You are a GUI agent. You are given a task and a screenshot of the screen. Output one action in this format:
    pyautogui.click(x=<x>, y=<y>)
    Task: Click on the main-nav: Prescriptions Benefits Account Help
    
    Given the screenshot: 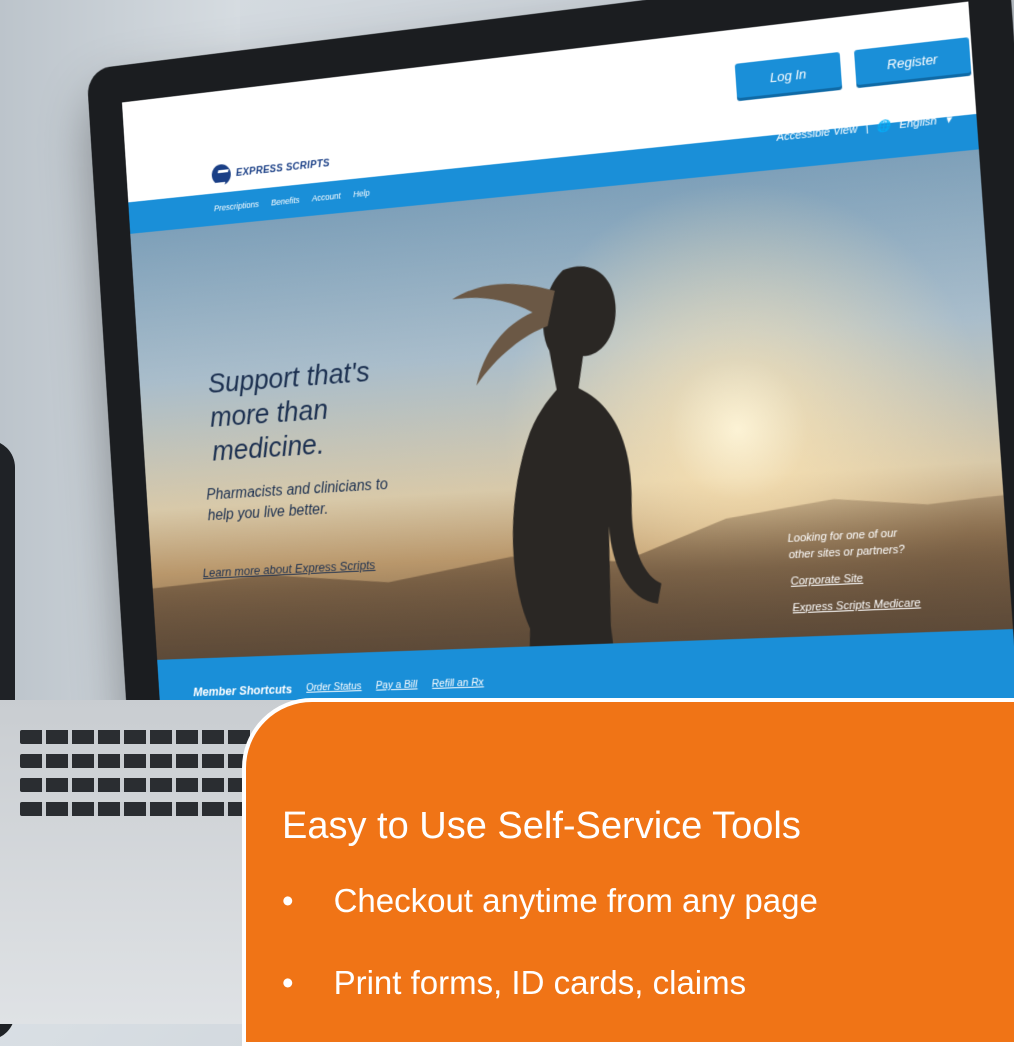 What is the action you would take?
    pyautogui.click(x=292, y=200)
    